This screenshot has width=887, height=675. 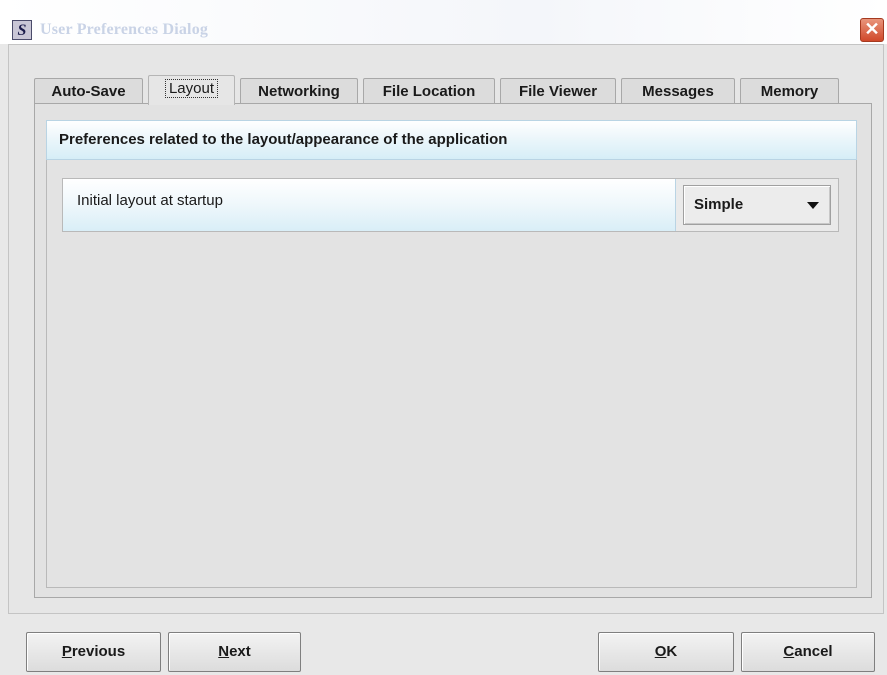 What do you see at coordinates (757, 205) in the screenshot?
I see `initial-layout-select: Simple` at bounding box center [757, 205].